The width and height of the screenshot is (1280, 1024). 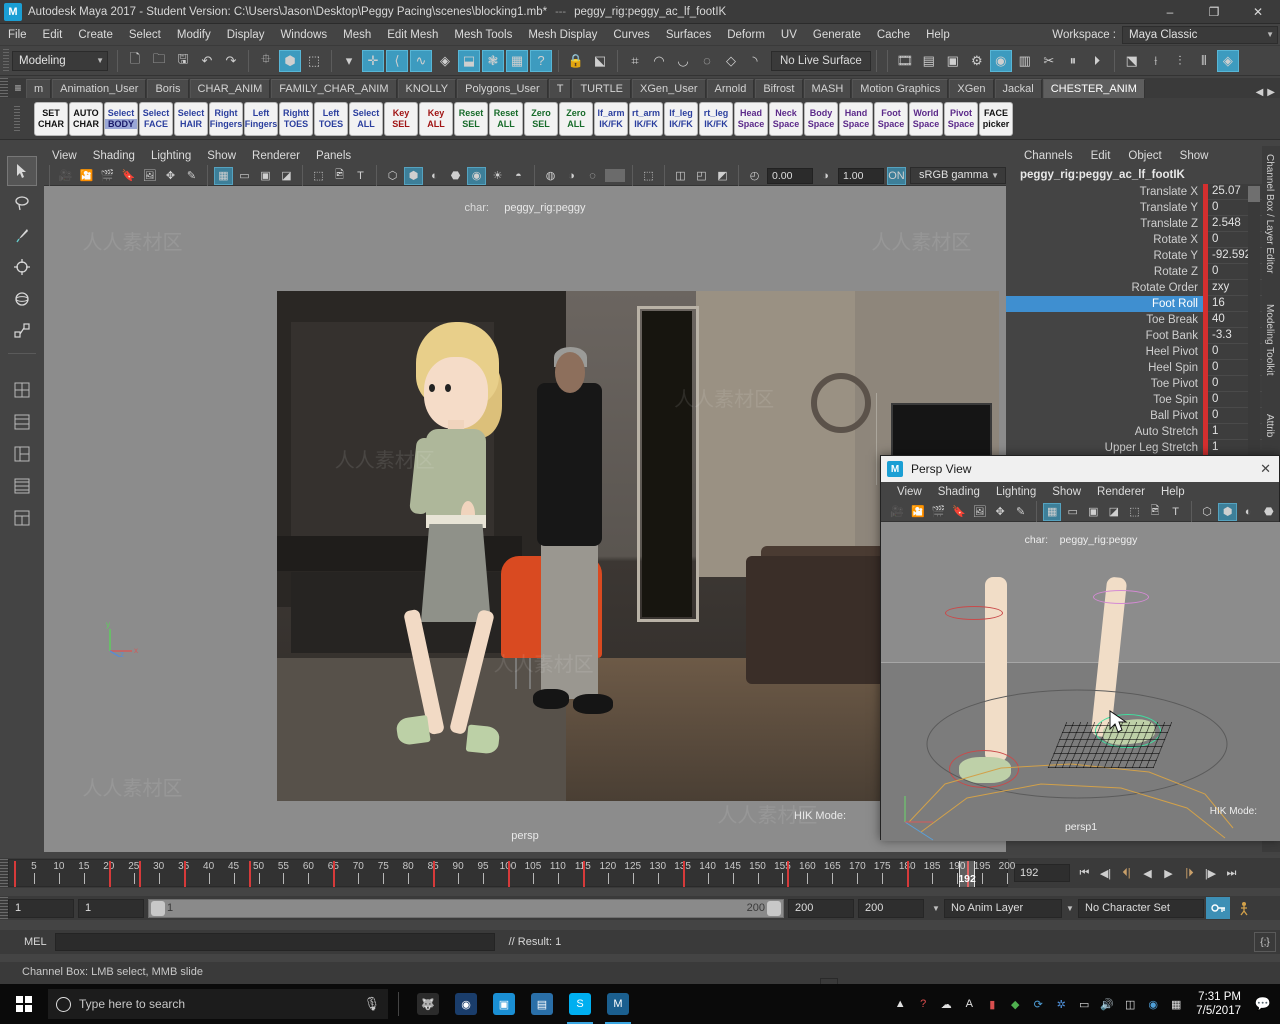 I want to click on shelf-button-reset-all: Reset ALL, so click(x=506, y=118).